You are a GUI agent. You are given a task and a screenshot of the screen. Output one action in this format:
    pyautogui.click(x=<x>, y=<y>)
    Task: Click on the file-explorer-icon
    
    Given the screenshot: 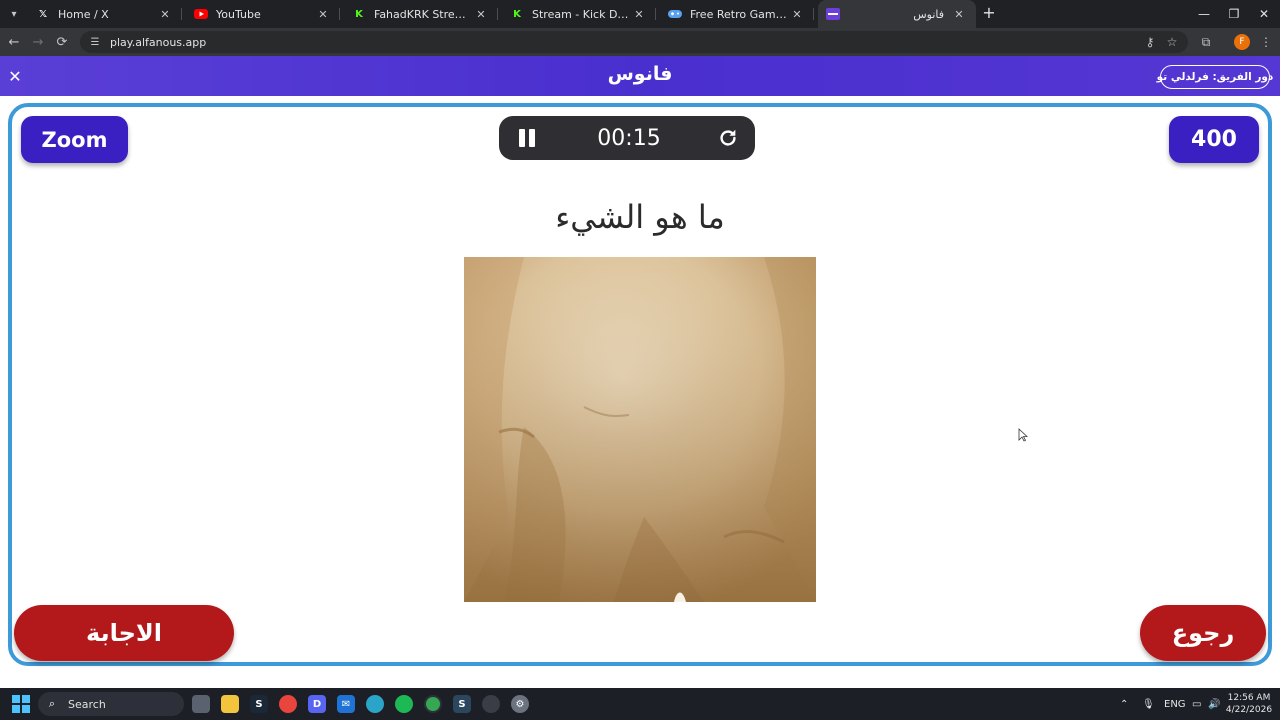 What is the action you would take?
    pyautogui.click(x=230, y=704)
    